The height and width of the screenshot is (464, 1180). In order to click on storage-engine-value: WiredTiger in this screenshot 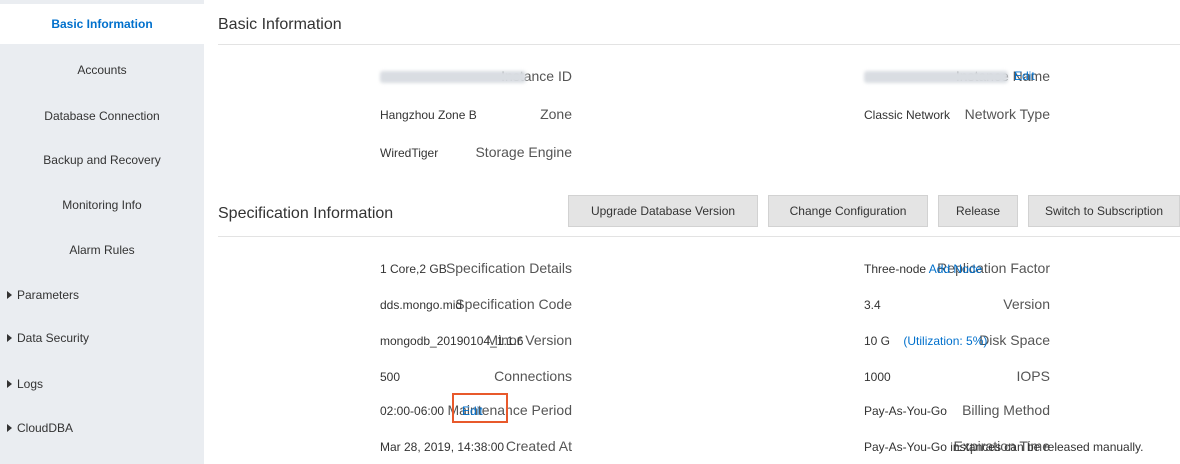, I will do `click(409, 153)`.